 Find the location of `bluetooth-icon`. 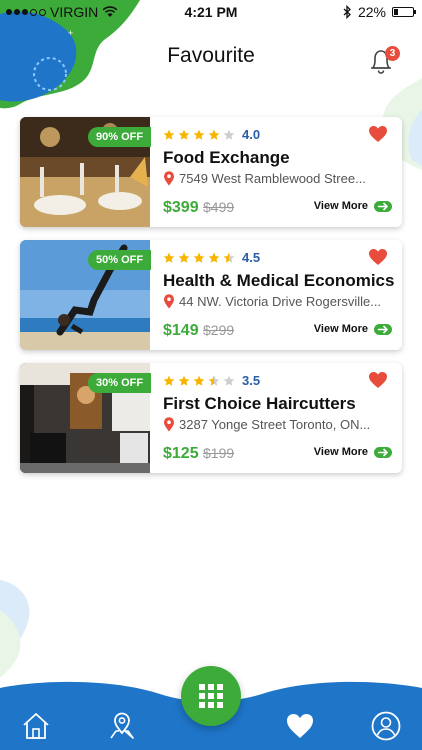

bluetooth-icon is located at coordinates (347, 12).